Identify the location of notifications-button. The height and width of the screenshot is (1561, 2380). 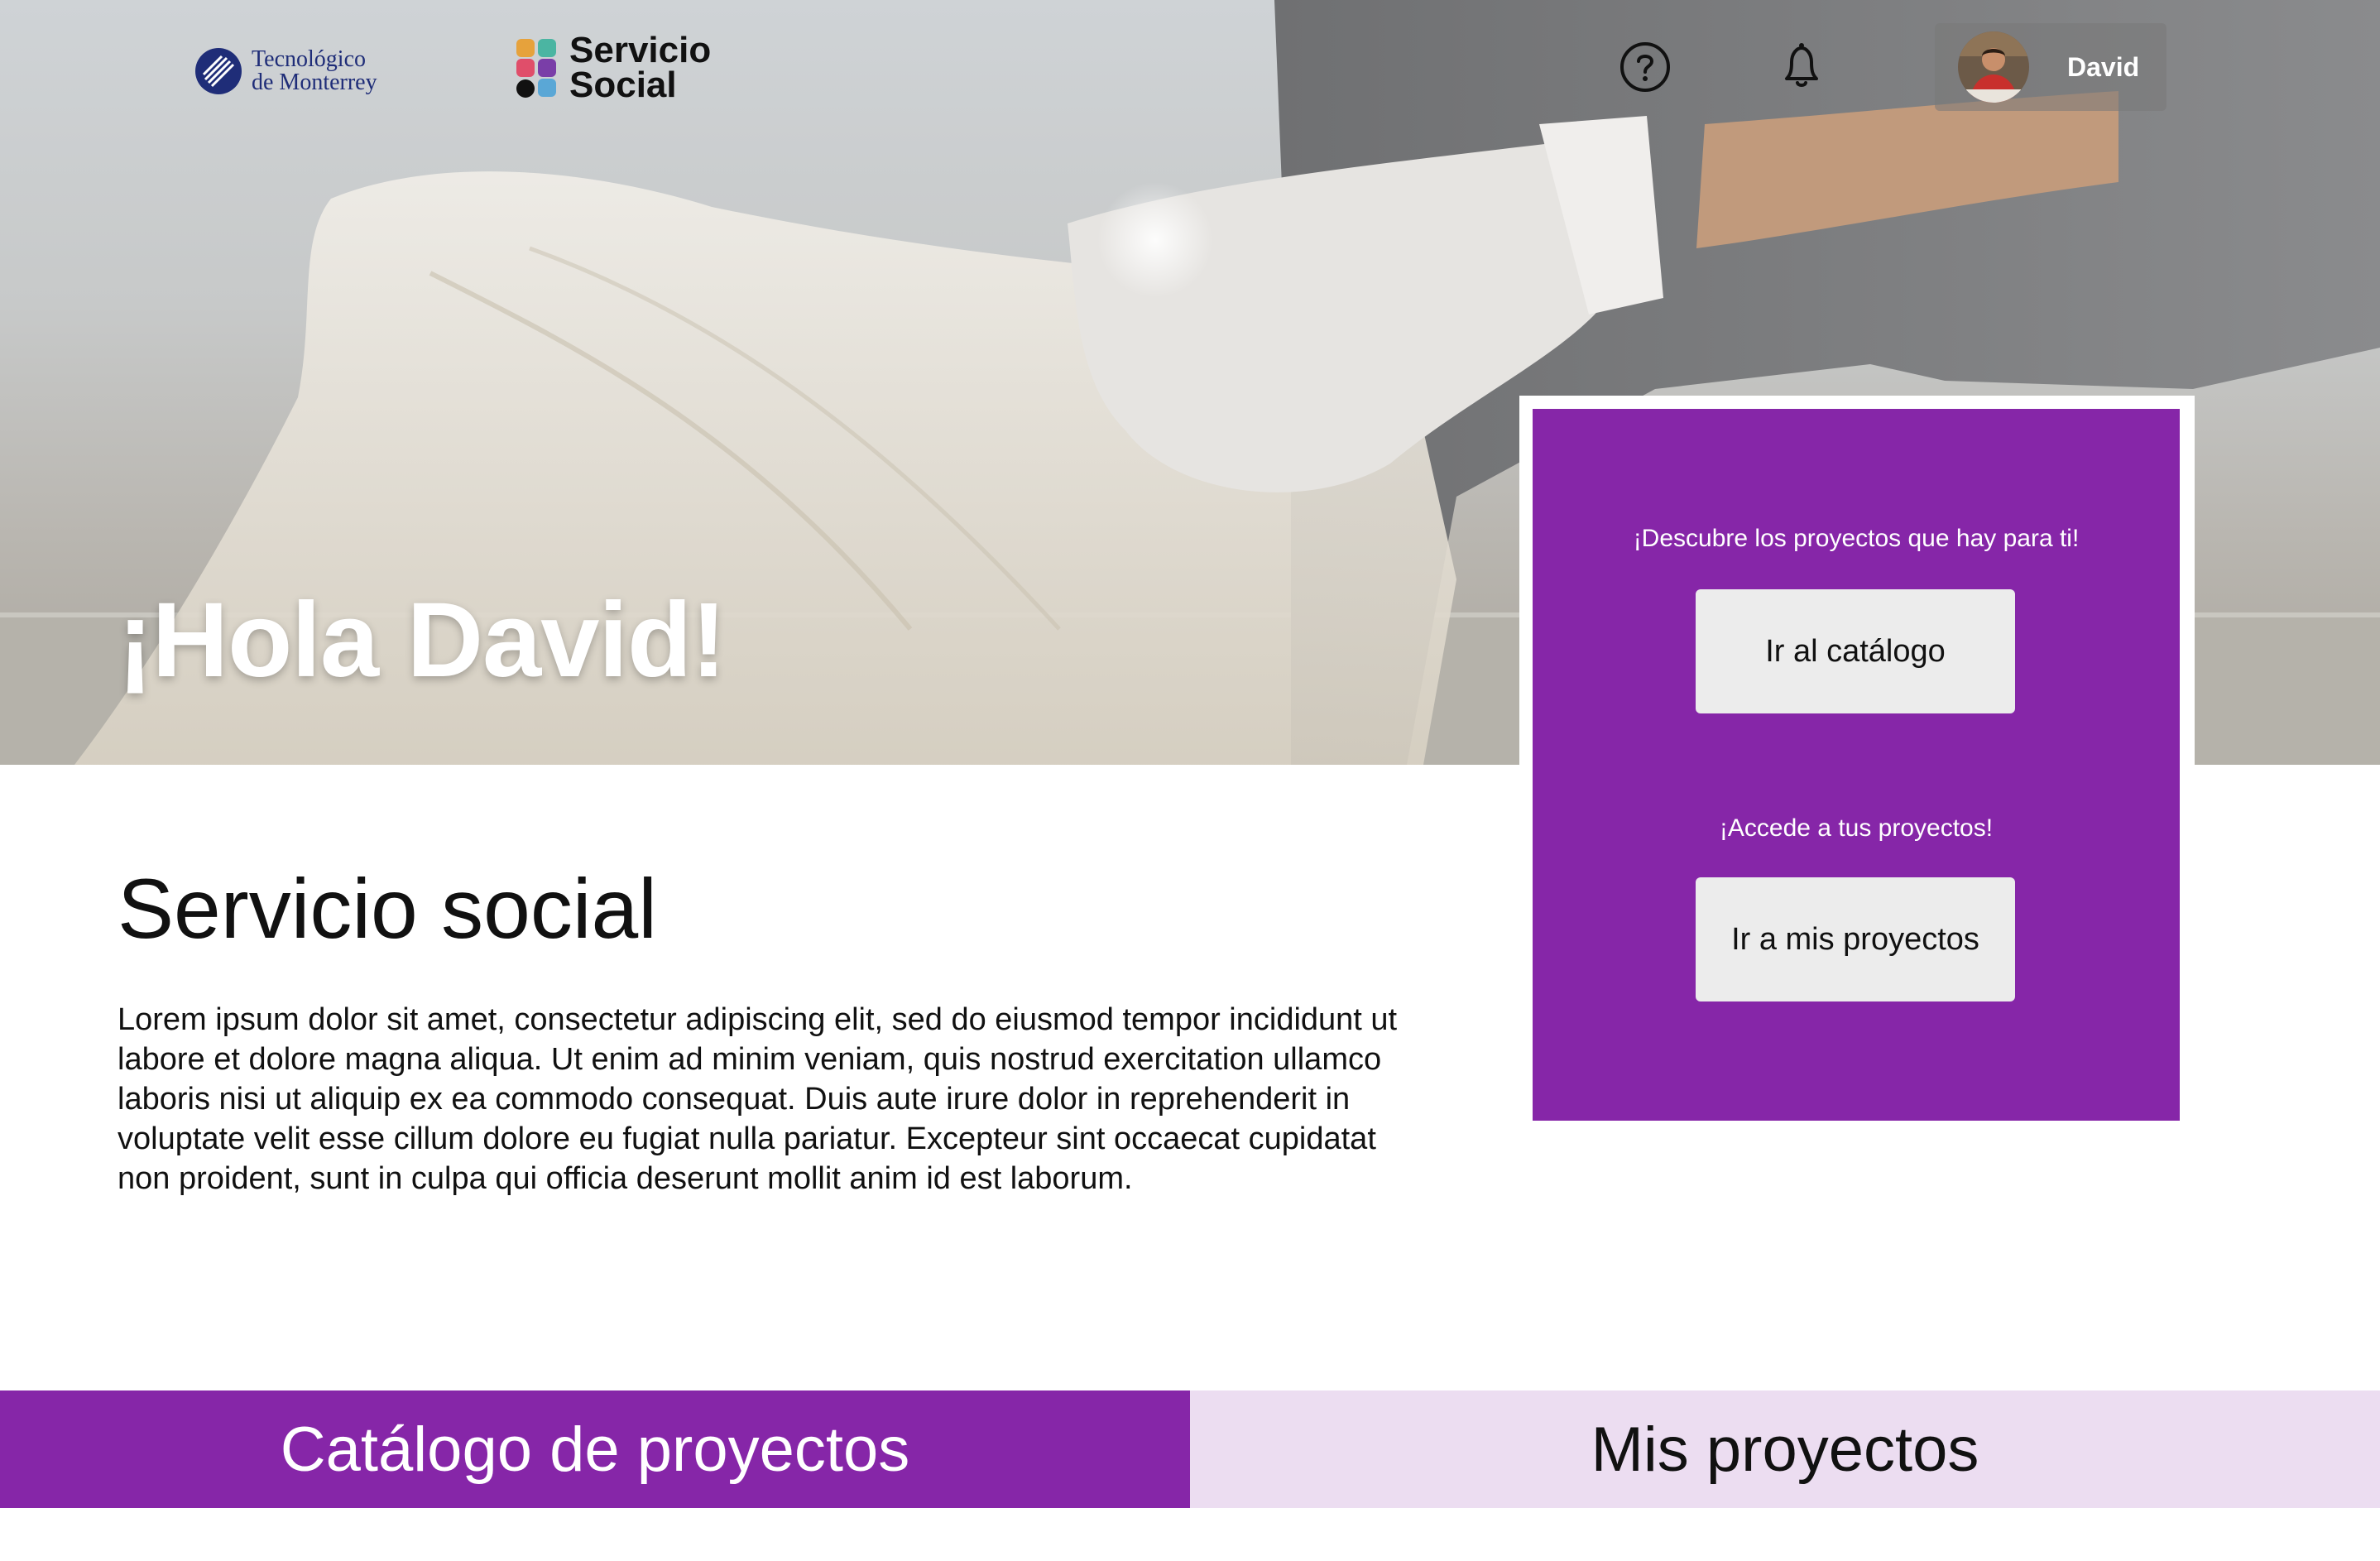
(1802, 65).